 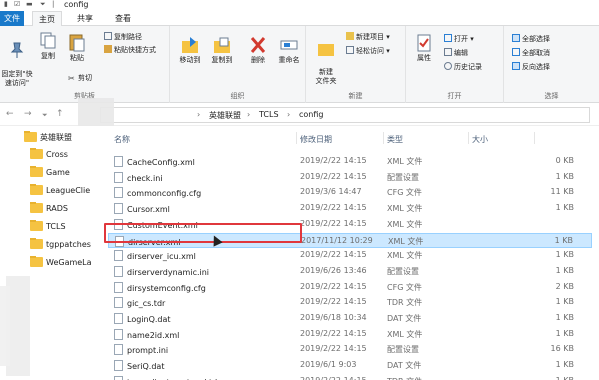 What do you see at coordinates (404, 366) in the screenshot?
I see `file-type-cell: DAT 文件` at bounding box center [404, 366].